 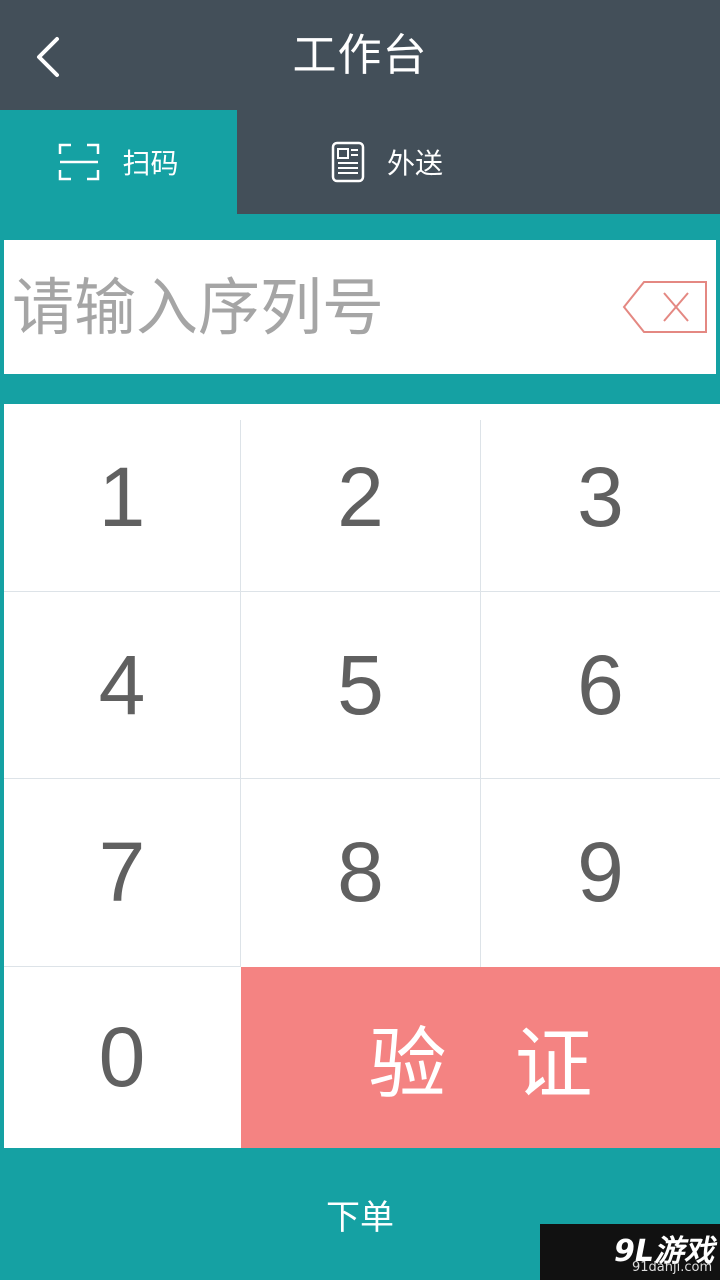 I want to click on scan-icon, so click(x=79, y=162).